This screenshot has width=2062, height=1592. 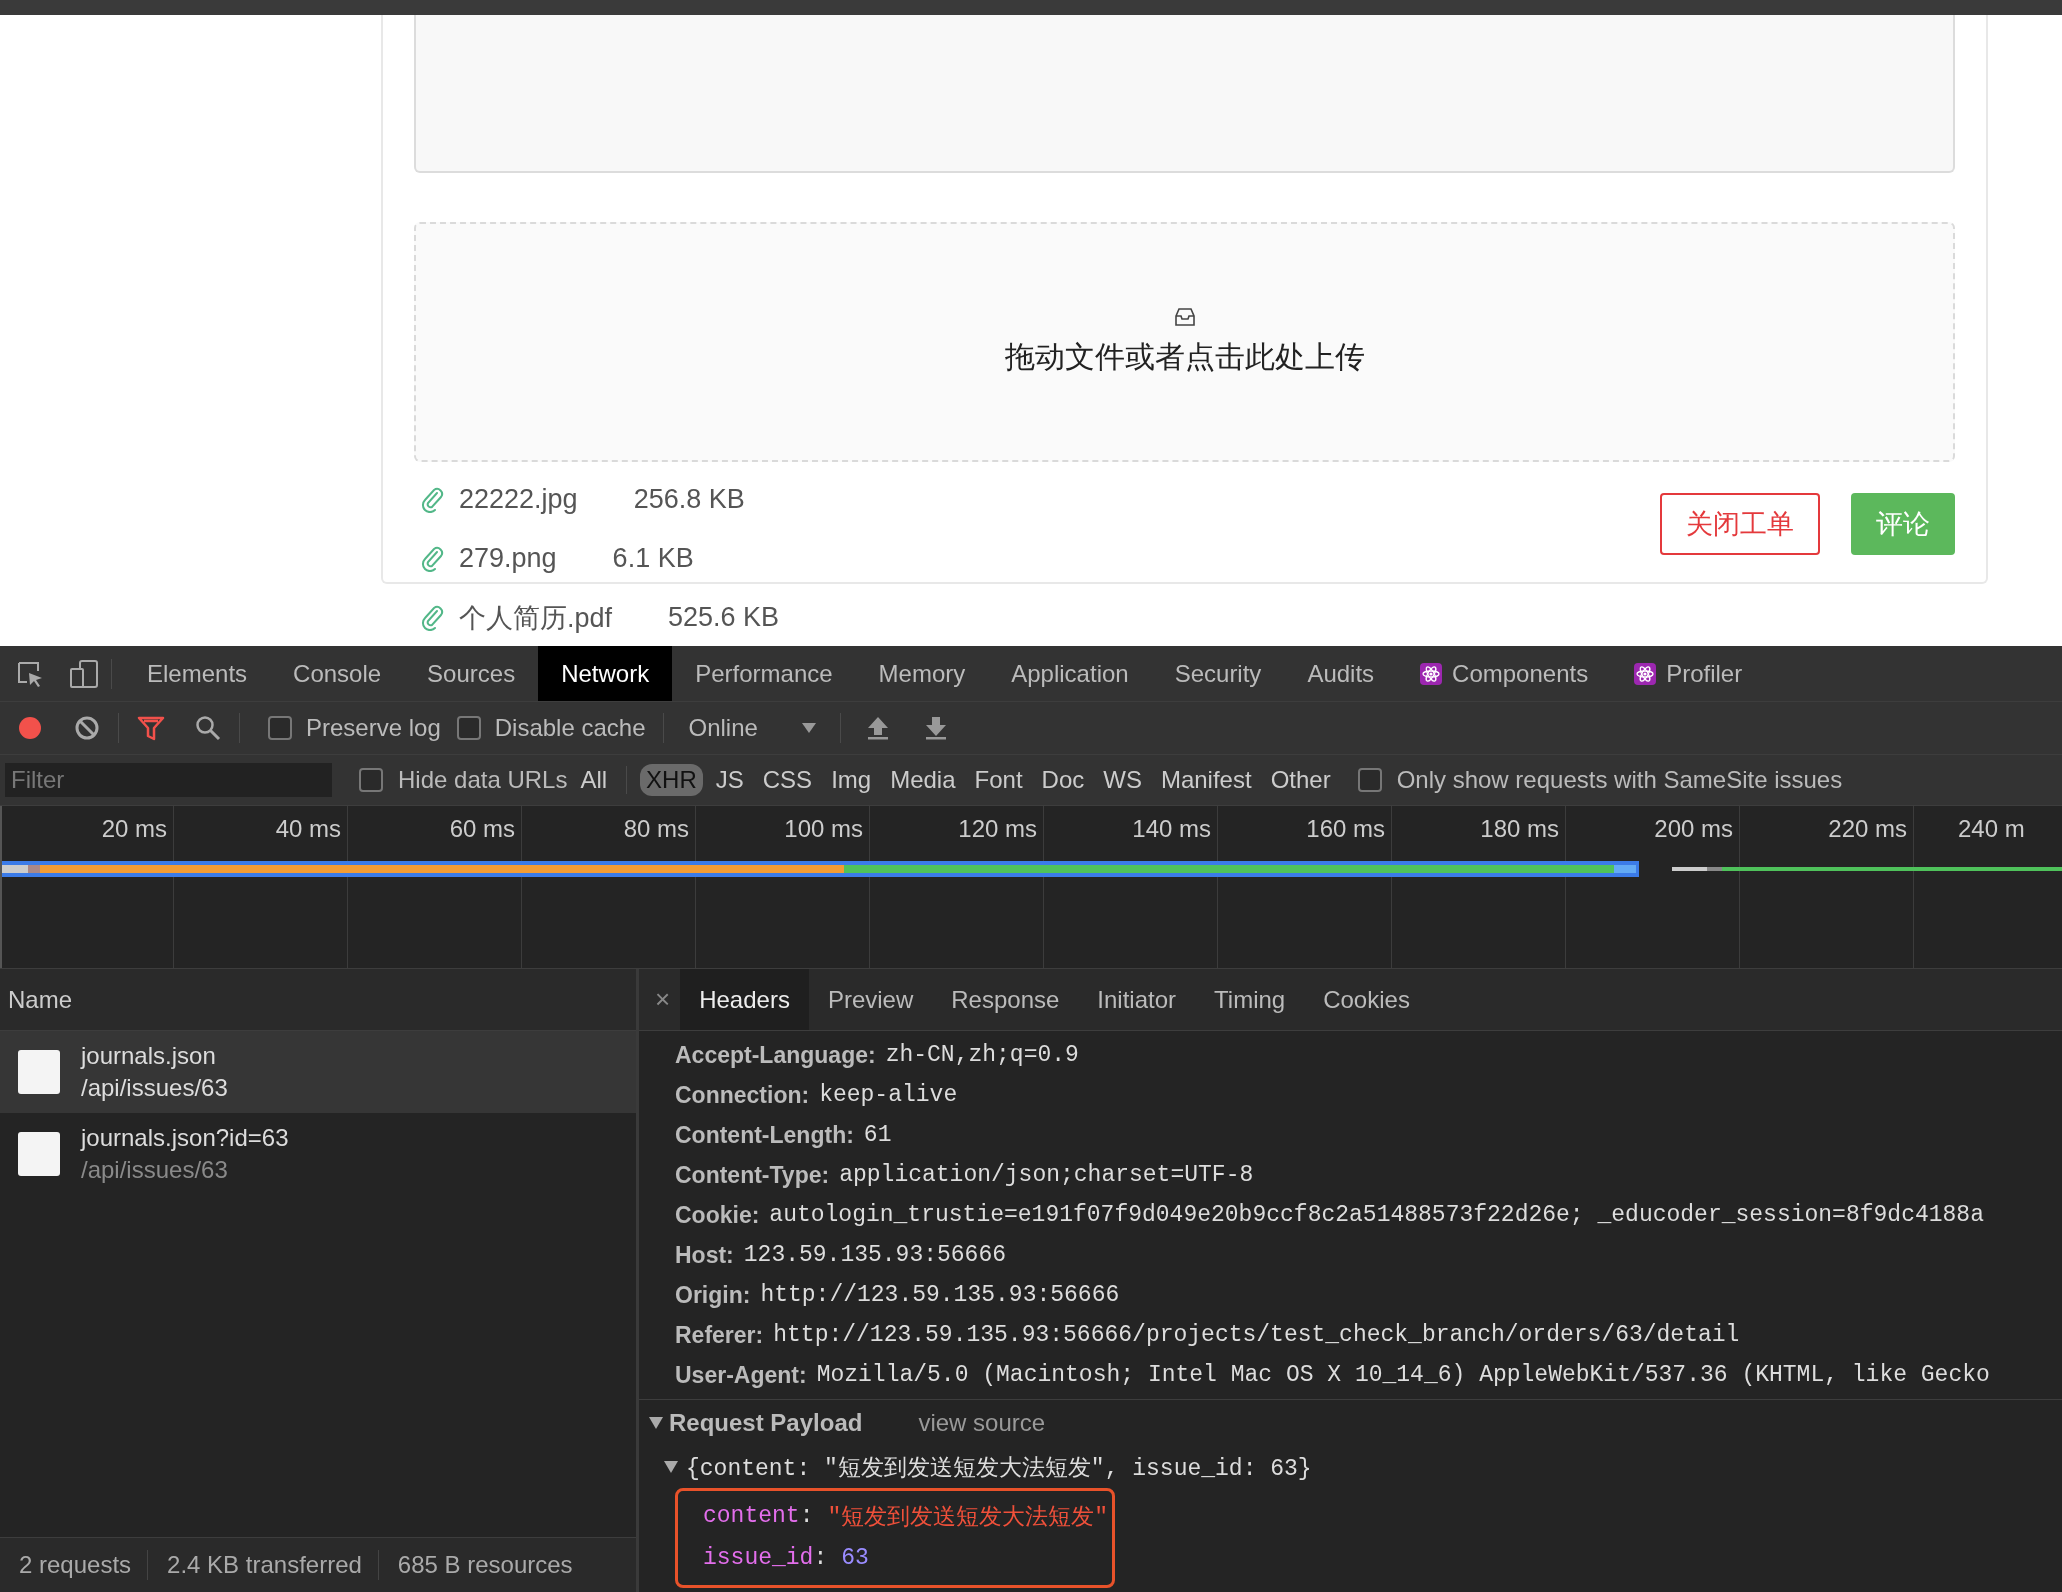 What do you see at coordinates (922, 673) in the screenshot?
I see `panel-tab: Memory` at bounding box center [922, 673].